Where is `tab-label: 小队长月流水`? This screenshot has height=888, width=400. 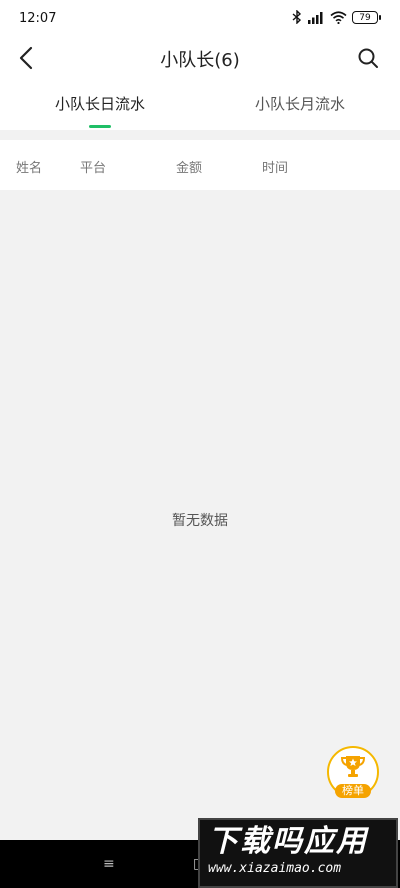 tab-label: 小队长月流水 is located at coordinates (299, 104).